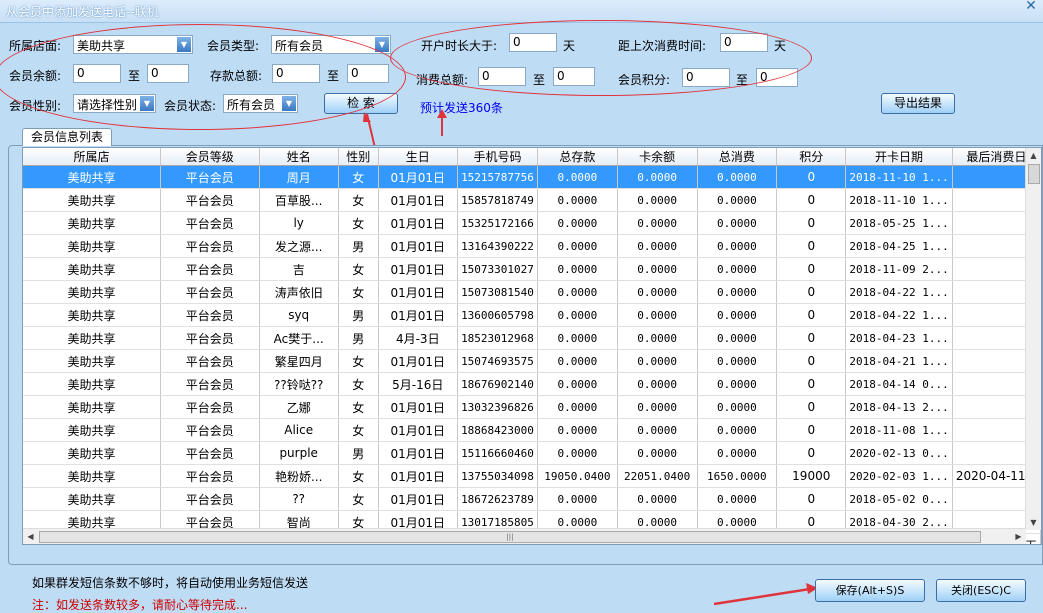 The width and height of the screenshot is (1043, 613). What do you see at coordinates (744, 42) in the screenshot?
I see `last-consume-input: 0` at bounding box center [744, 42].